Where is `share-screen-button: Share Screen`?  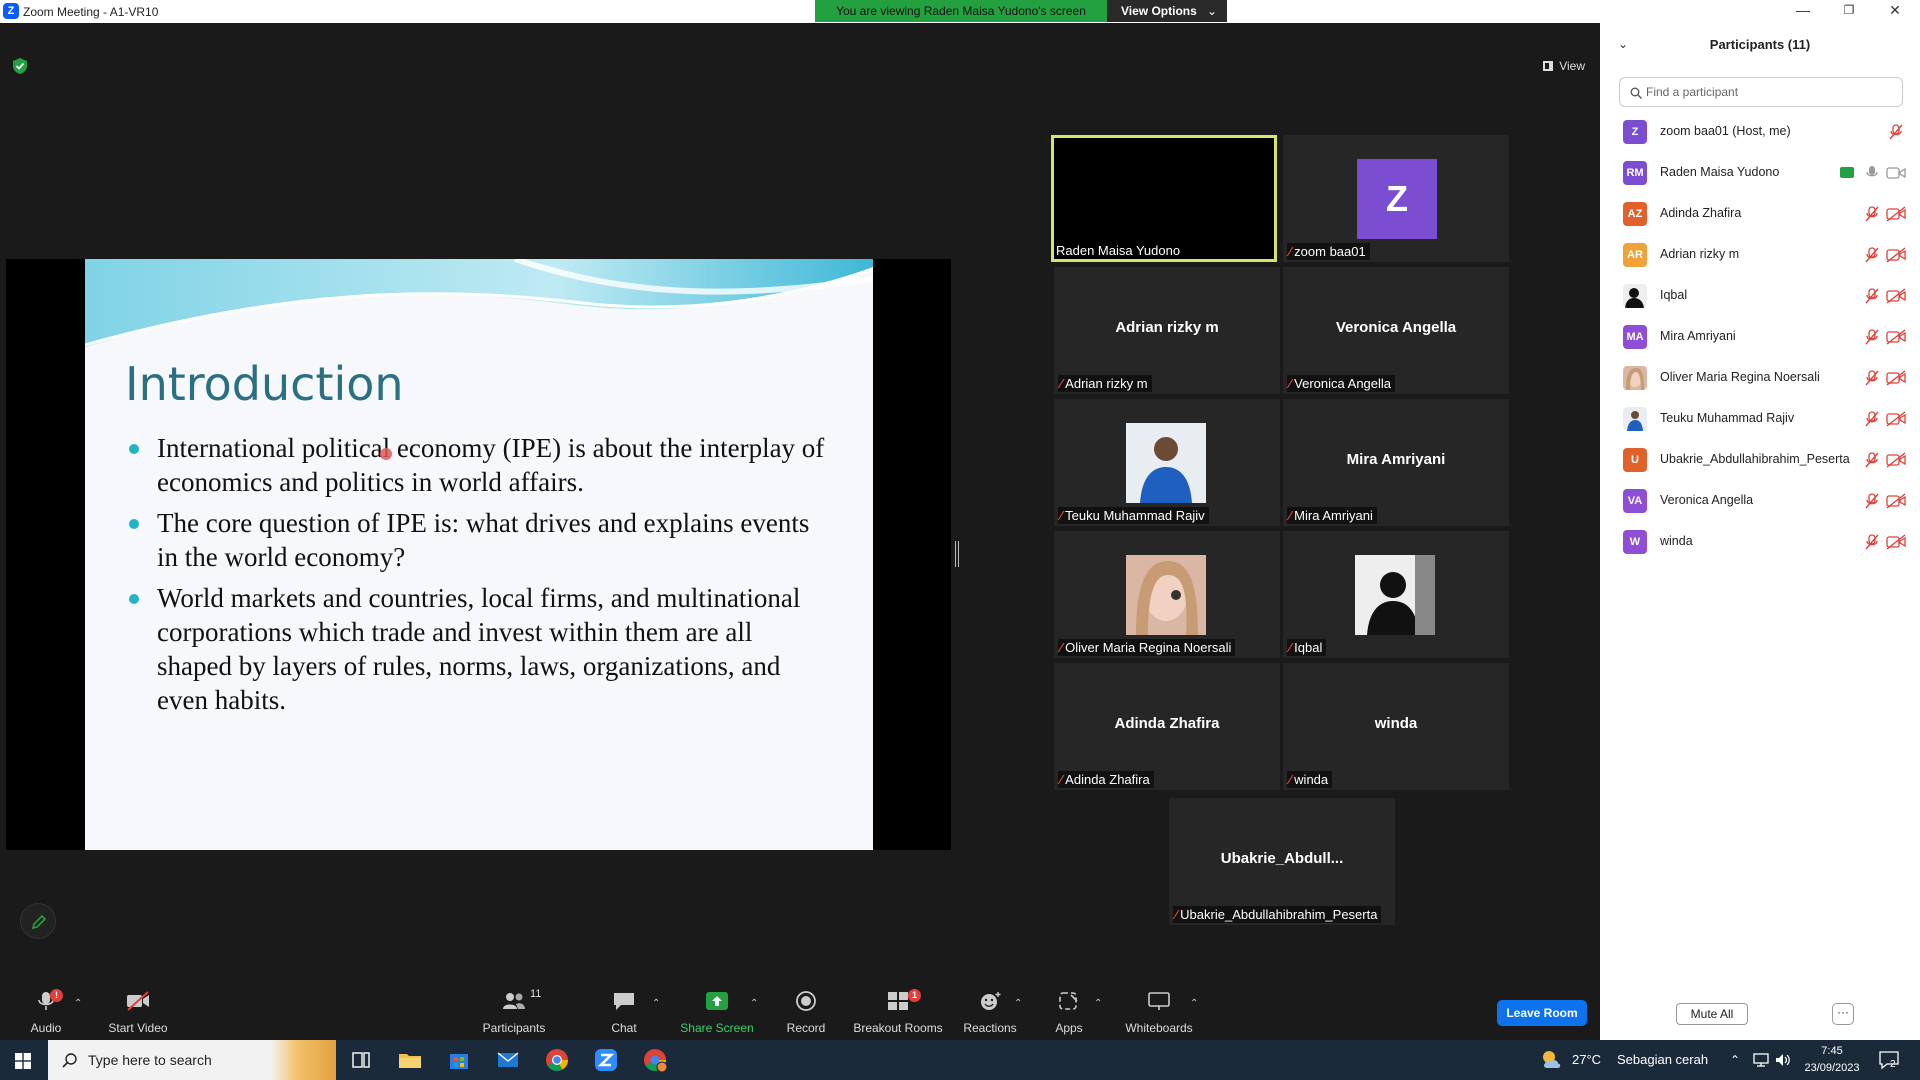
share-screen-button: Share Screen is located at coordinates (717, 1010).